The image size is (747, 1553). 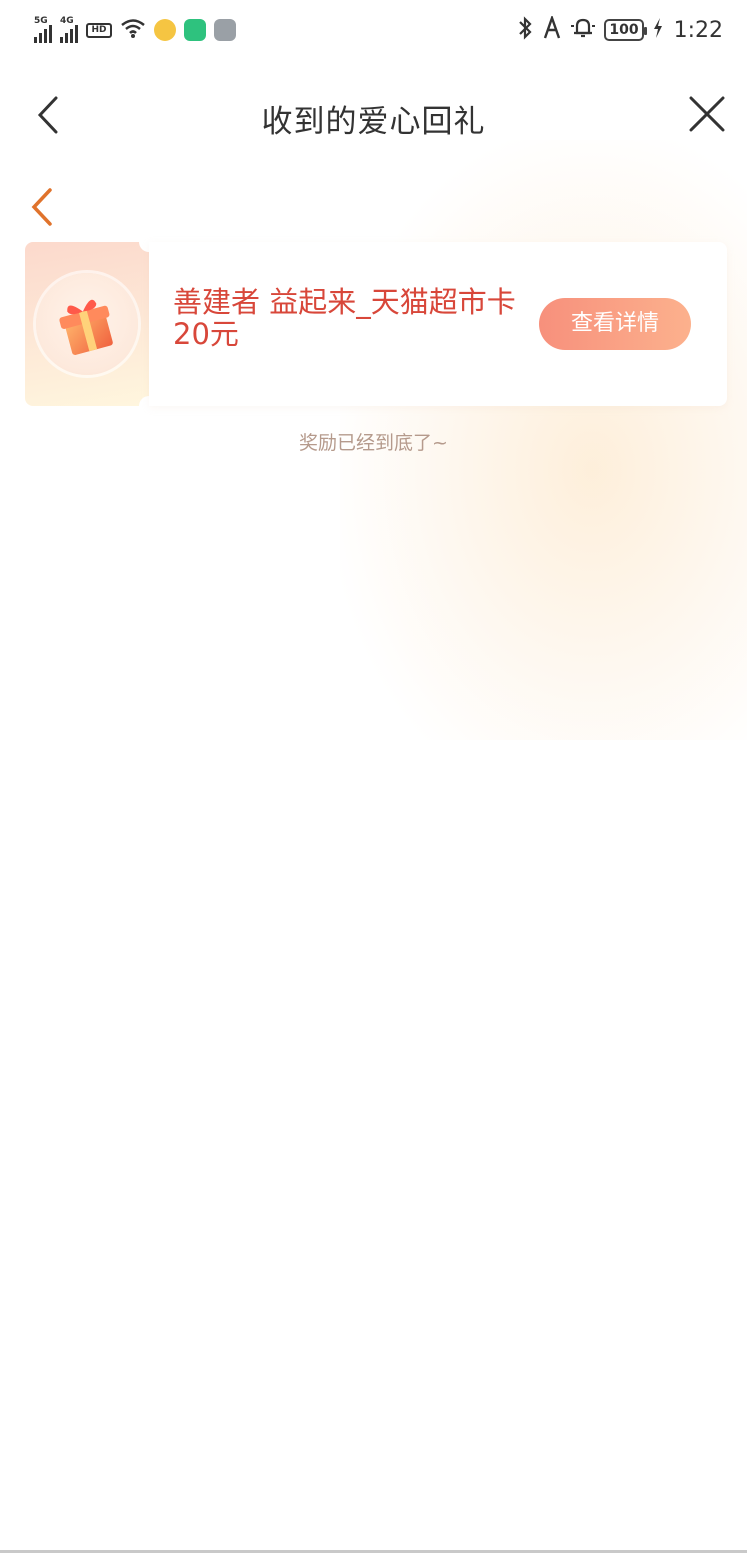 What do you see at coordinates (67, 21) in the screenshot?
I see `network-type-2-label: 4G` at bounding box center [67, 21].